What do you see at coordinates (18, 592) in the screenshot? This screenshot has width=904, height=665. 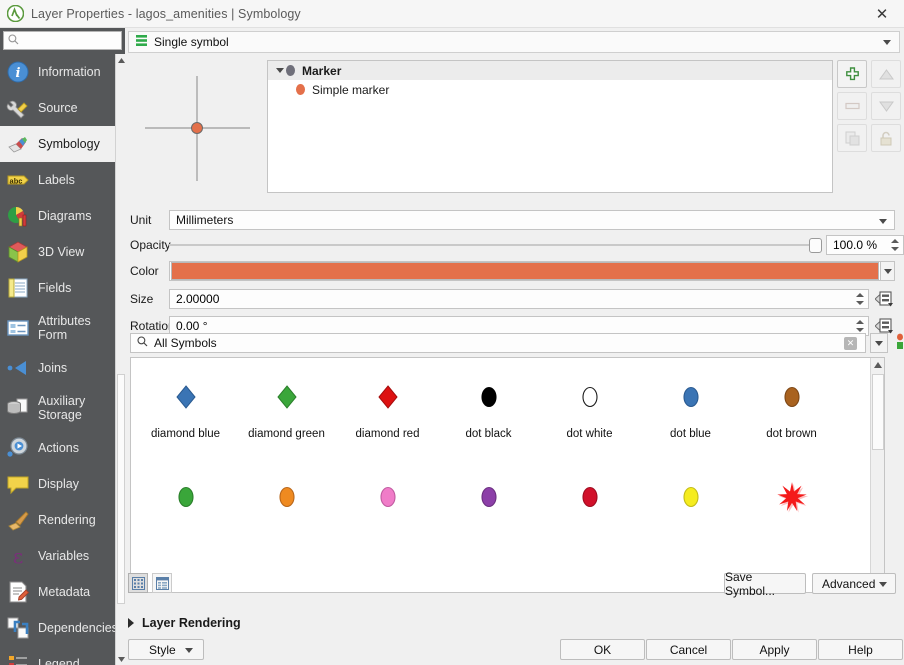 I see `metadata-pencil-icon` at bounding box center [18, 592].